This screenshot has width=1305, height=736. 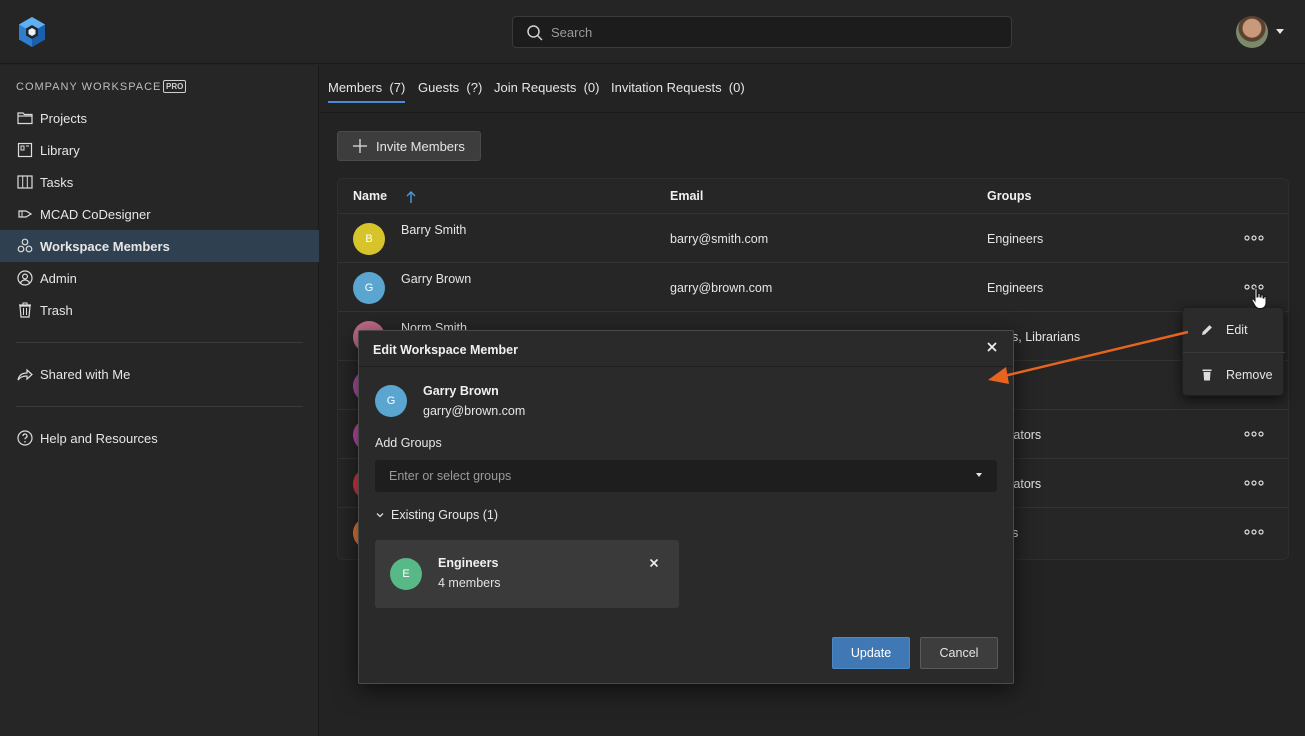 What do you see at coordinates (370, 196) in the screenshot?
I see `column-header-name: Name` at bounding box center [370, 196].